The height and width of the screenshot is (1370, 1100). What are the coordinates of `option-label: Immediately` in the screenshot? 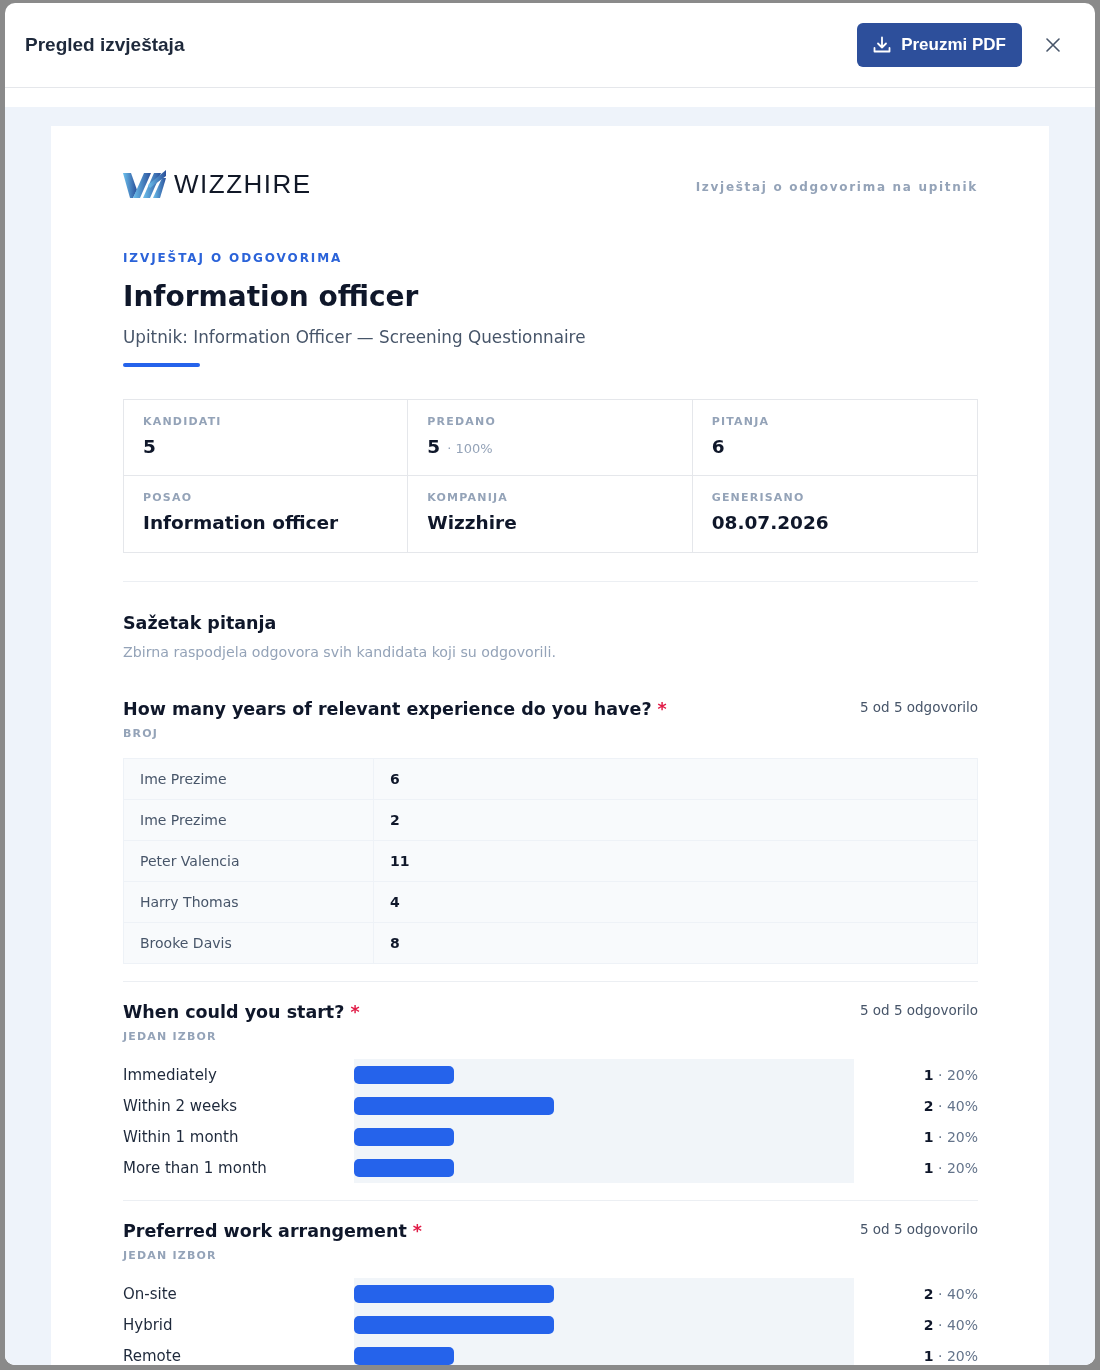 It's located at (170, 1074).